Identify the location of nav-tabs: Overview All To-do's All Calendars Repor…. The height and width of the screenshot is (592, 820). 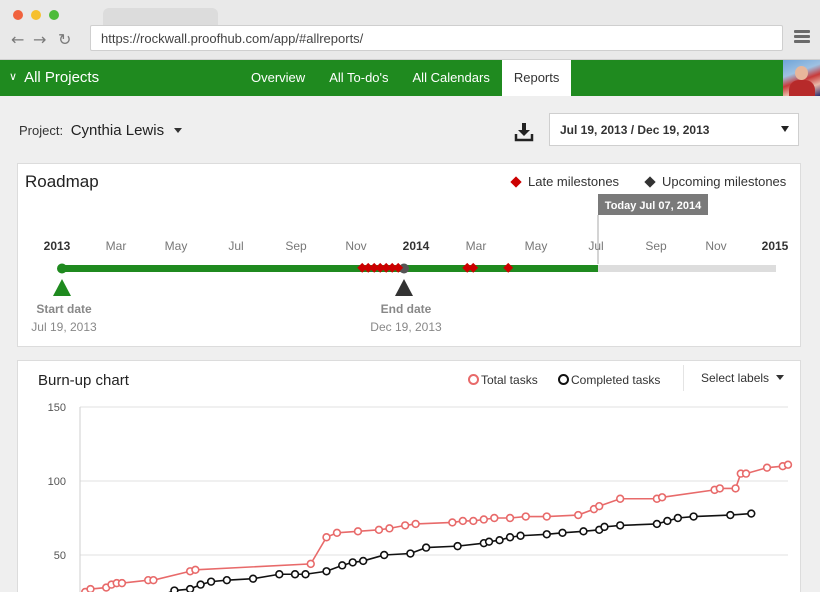
(405, 78).